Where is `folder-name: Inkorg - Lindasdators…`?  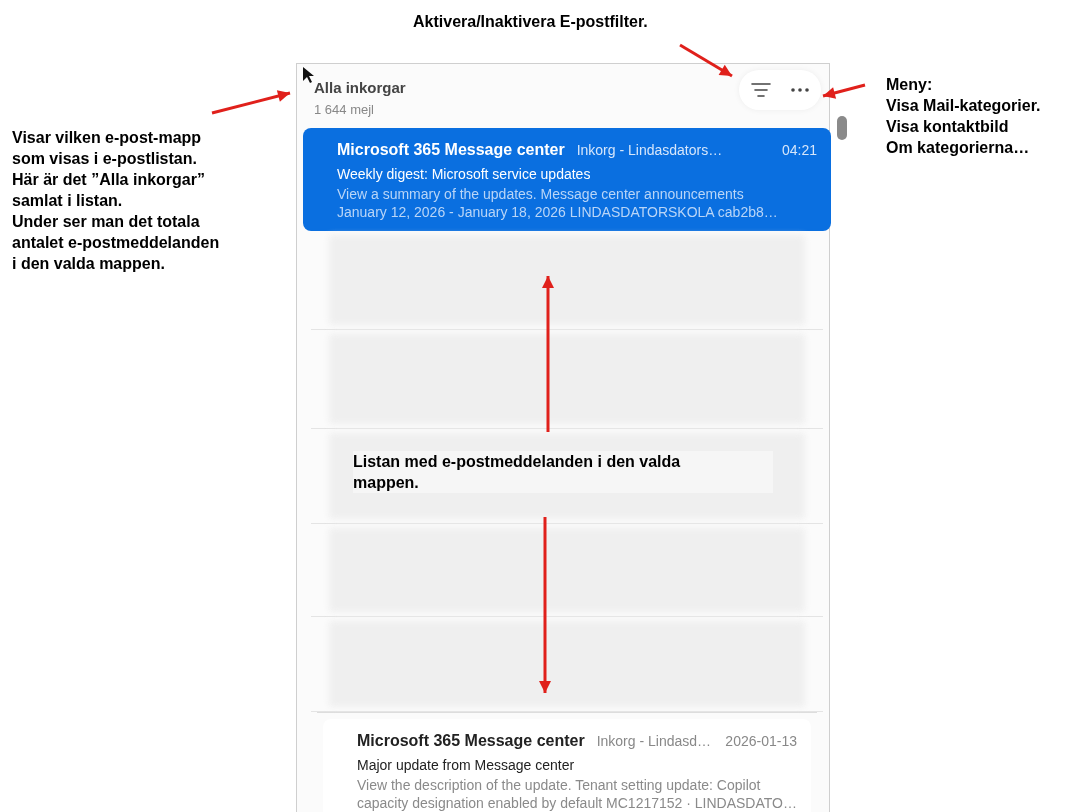
folder-name: Inkorg - Lindasdators… is located at coordinates (650, 150).